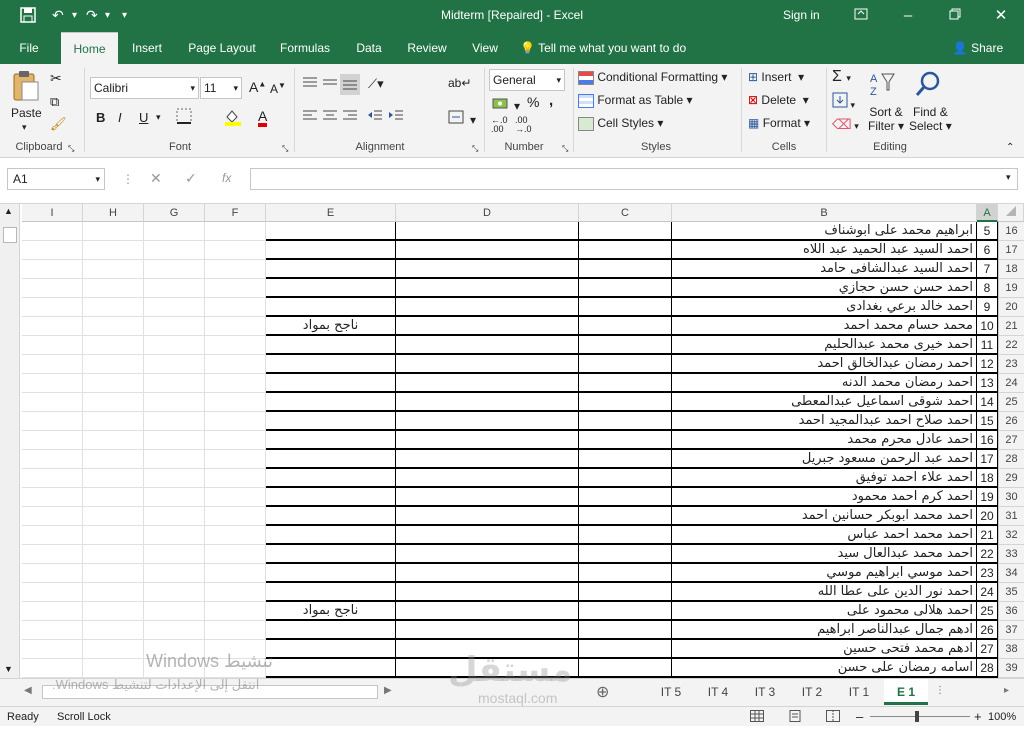 This screenshot has height=729, width=1024. I want to click on cell-a: 23, so click(987, 573).